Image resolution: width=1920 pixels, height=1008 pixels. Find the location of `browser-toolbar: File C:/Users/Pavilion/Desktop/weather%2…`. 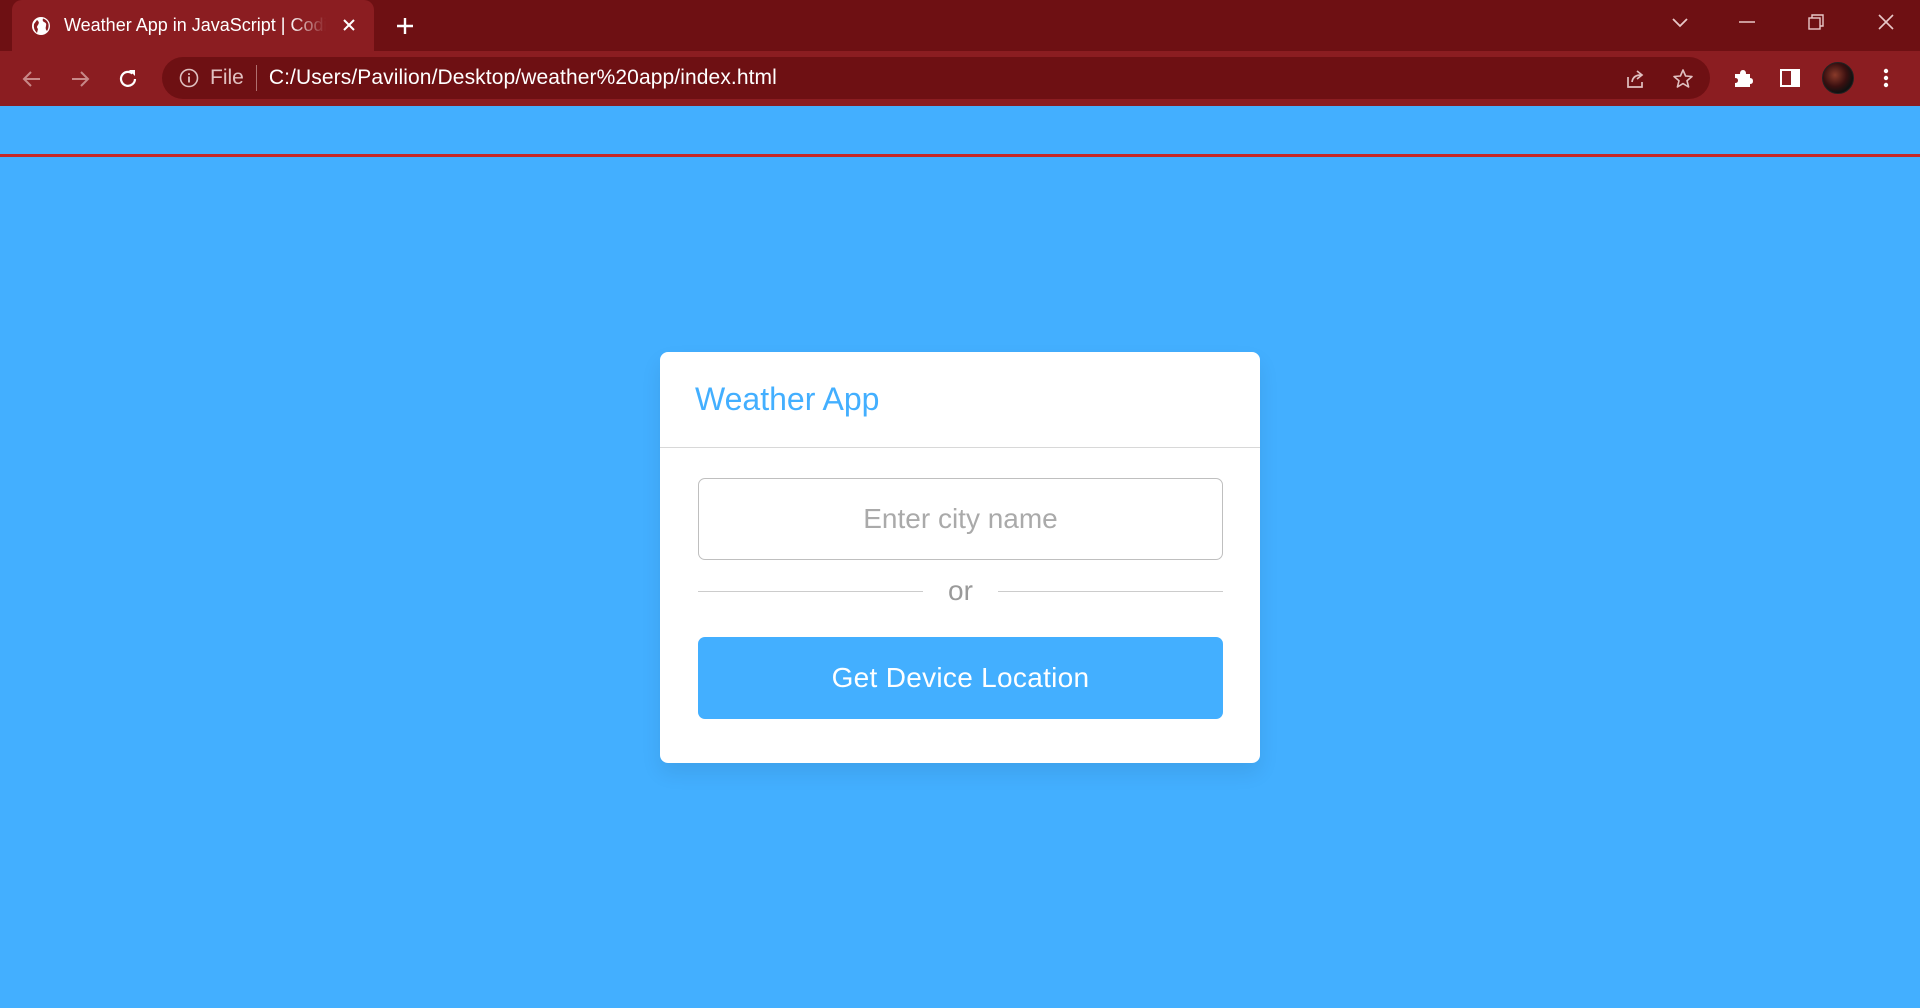

browser-toolbar: File C:/Users/Pavilion/Desktop/weather%2… is located at coordinates (960, 104).